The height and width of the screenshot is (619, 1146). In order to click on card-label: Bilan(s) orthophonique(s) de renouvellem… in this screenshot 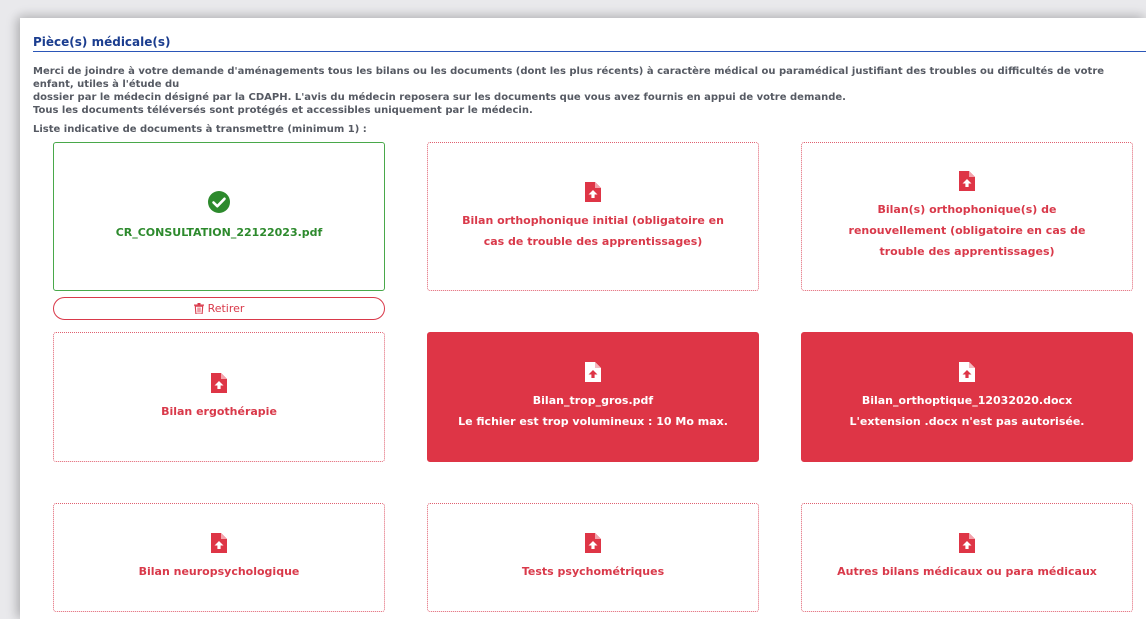, I will do `click(967, 230)`.